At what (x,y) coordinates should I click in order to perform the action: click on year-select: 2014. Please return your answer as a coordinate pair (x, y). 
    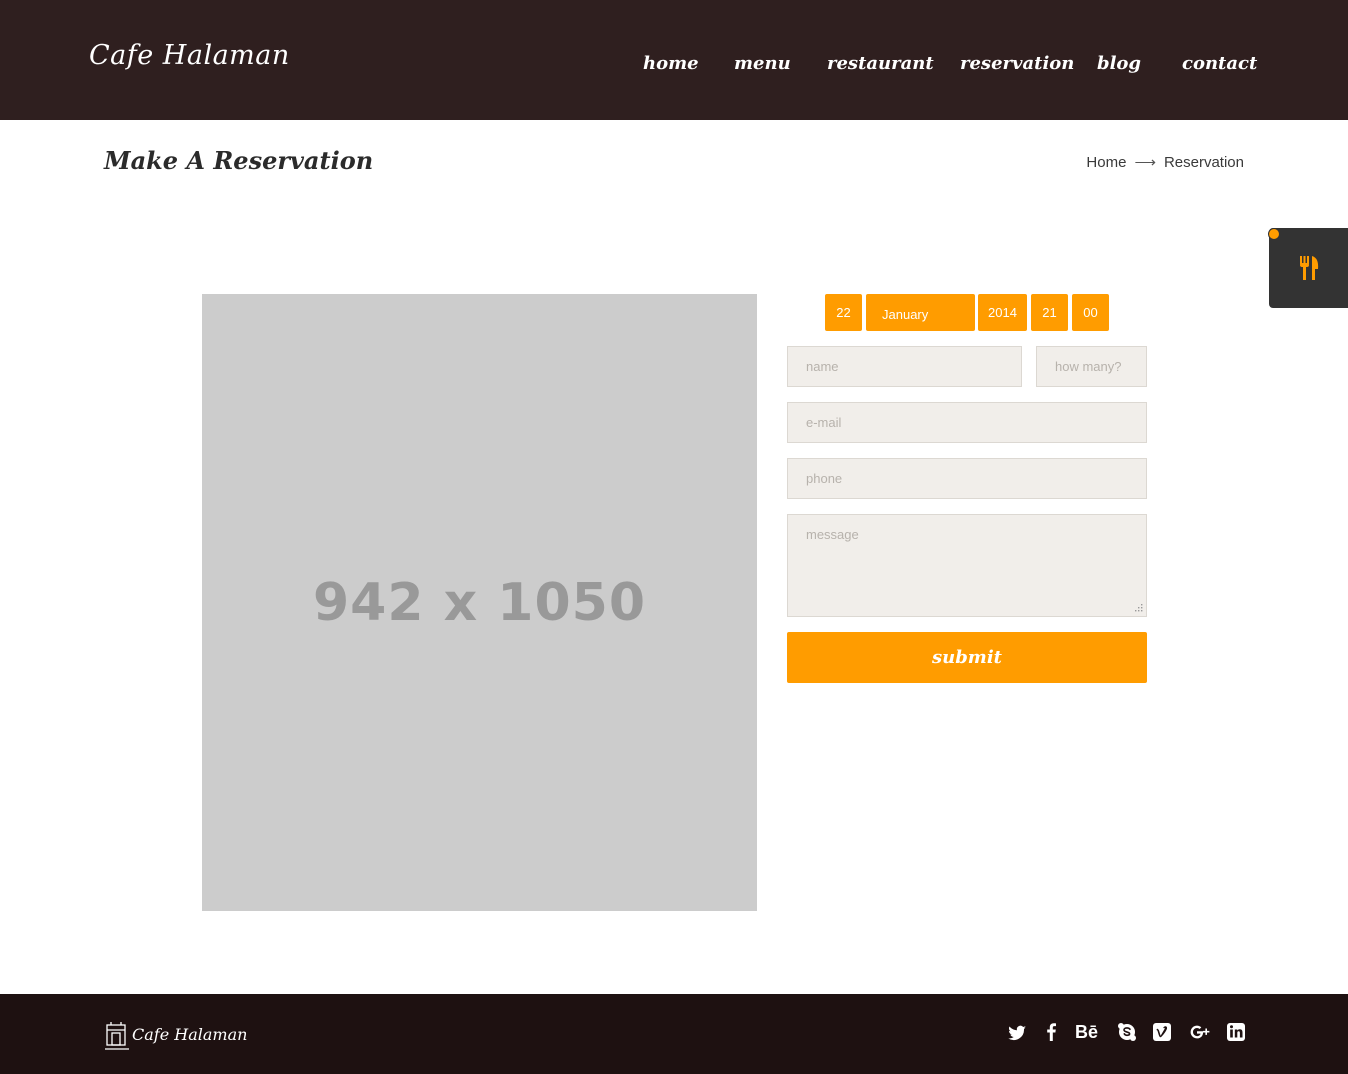
    Looking at the image, I should click on (1002, 312).